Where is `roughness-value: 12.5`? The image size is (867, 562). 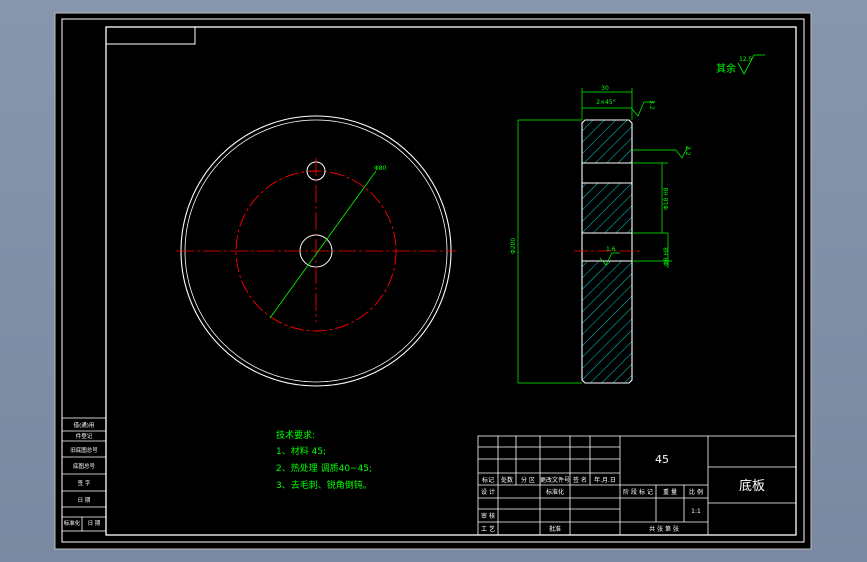 roughness-value: 12.5 is located at coordinates (746, 59).